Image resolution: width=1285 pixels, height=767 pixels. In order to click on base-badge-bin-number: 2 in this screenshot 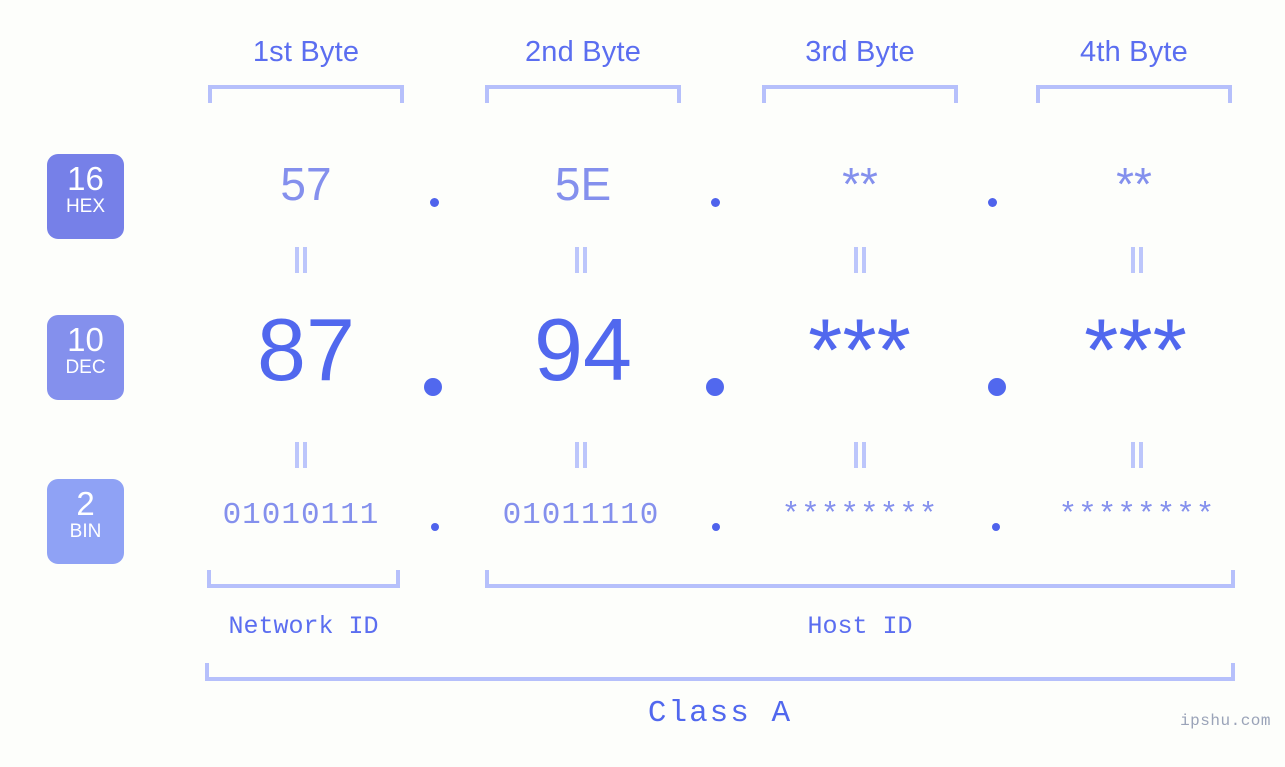, I will do `click(85, 503)`.